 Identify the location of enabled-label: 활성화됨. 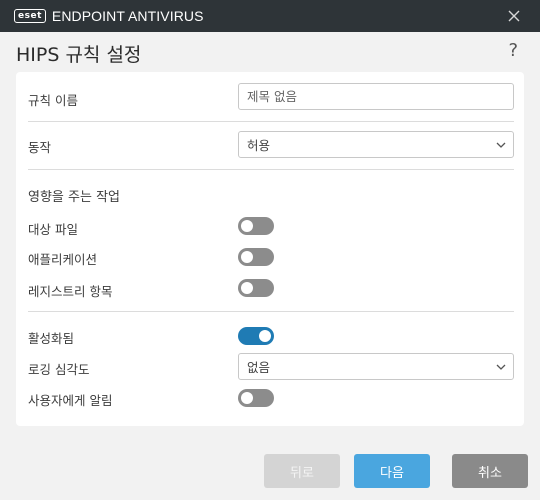
(51, 338).